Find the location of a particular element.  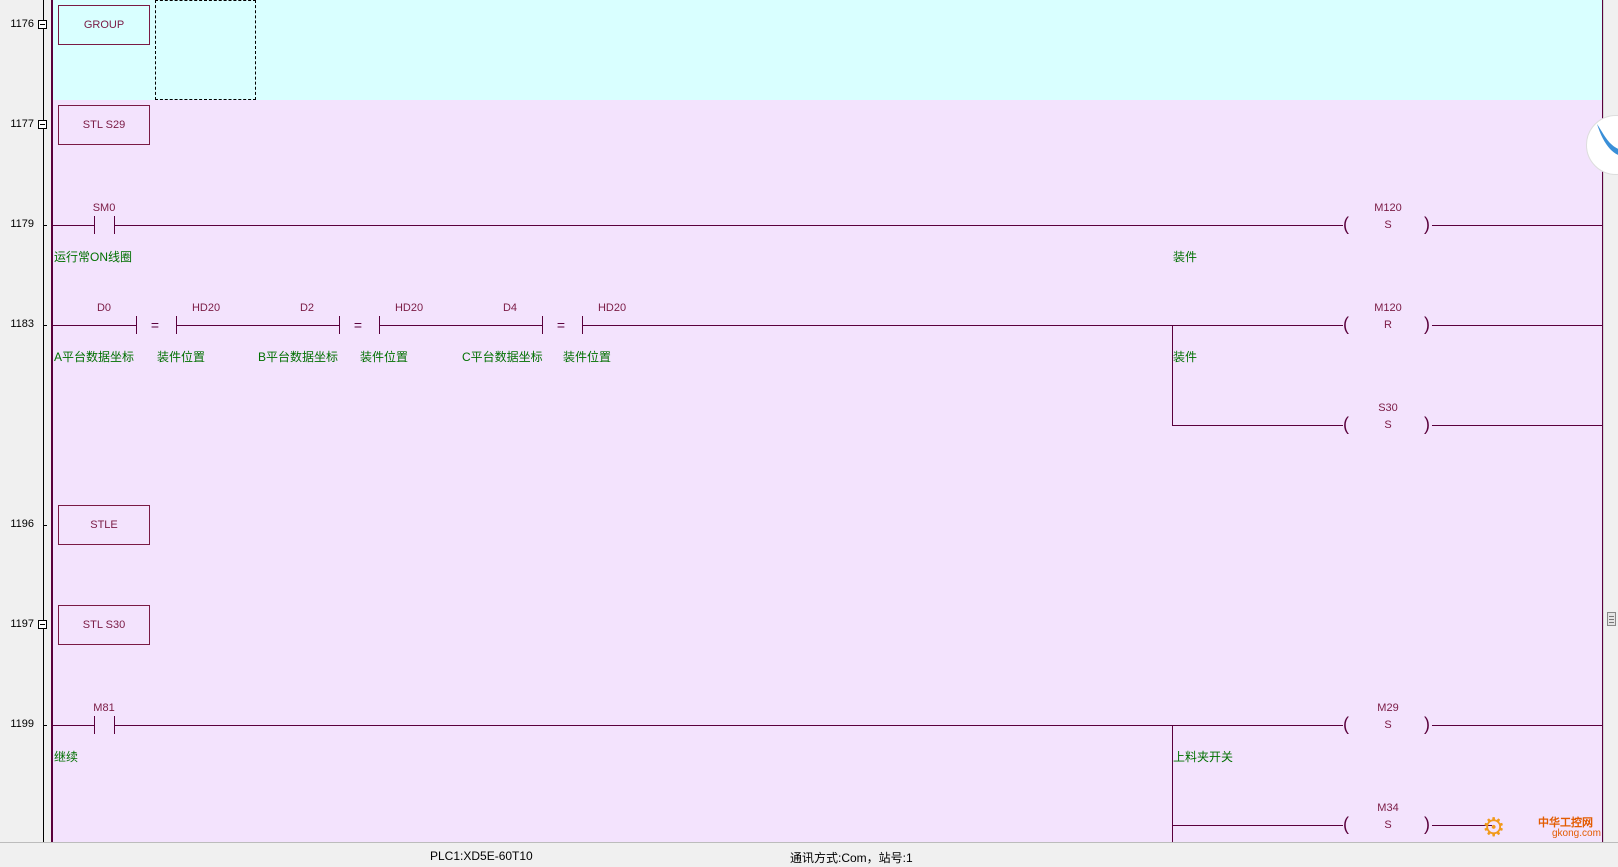

left-power-rail is located at coordinates (52, 421).